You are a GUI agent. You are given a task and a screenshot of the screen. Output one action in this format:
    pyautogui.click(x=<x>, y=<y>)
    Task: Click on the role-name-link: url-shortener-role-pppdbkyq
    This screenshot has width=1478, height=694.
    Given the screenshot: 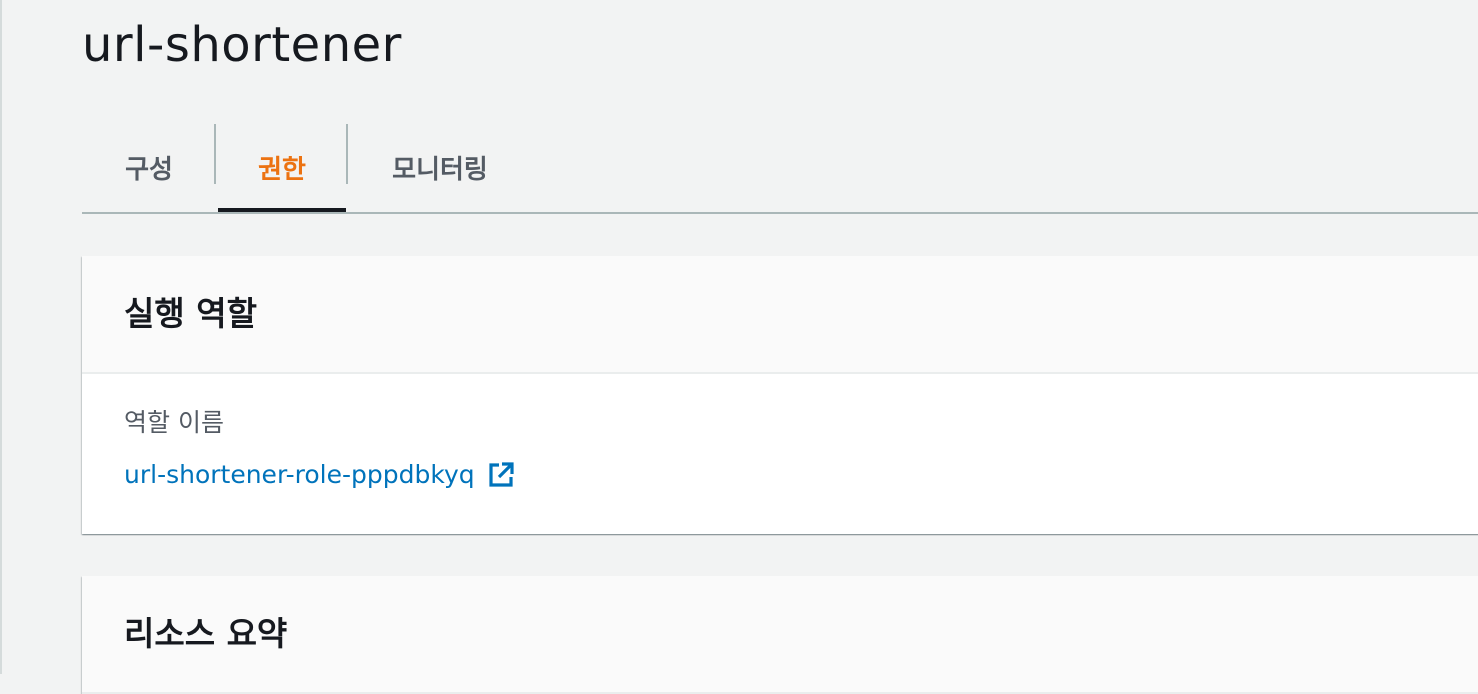 What is the action you would take?
    pyautogui.click(x=319, y=475)
    